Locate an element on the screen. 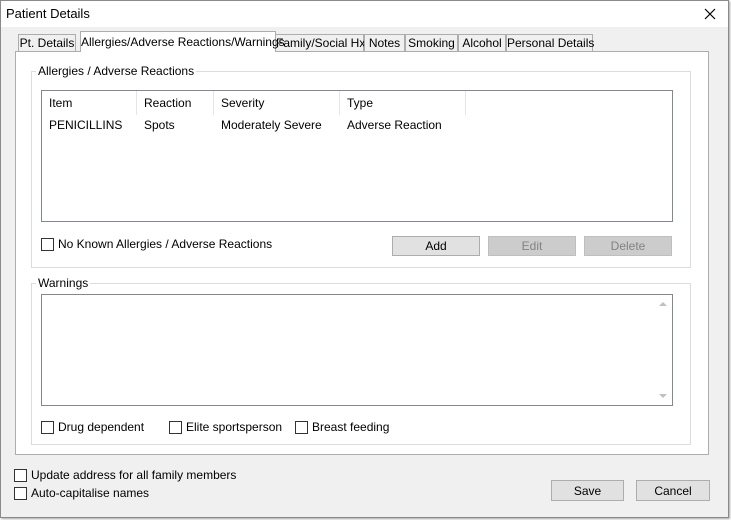 The height and width of the screenshot is (520, 731). update-address-label: Update address for all family members is located at coordinates (134, 475).